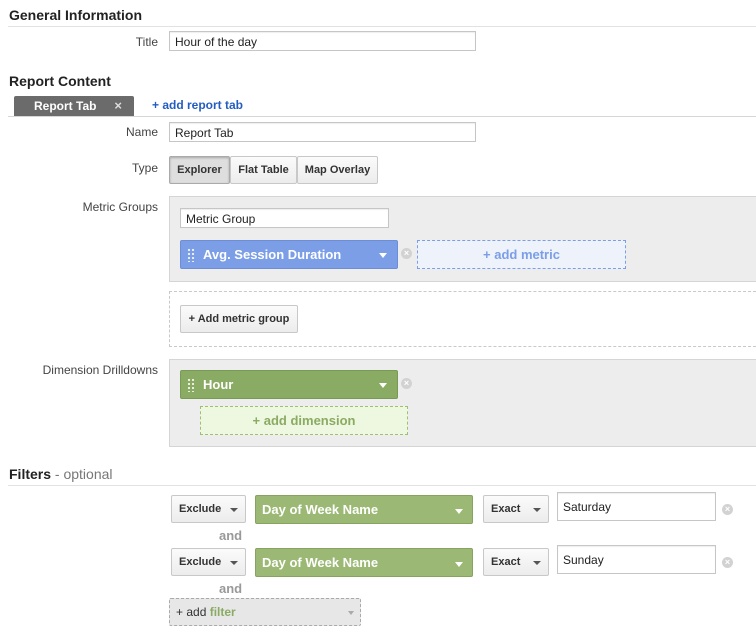 The height and width of the screenshot is (638, 756). What do you see at coordinates (193, 612) in the screenshot?
I see `add-filter-prefix: + add` at bounding box center [193, 612].